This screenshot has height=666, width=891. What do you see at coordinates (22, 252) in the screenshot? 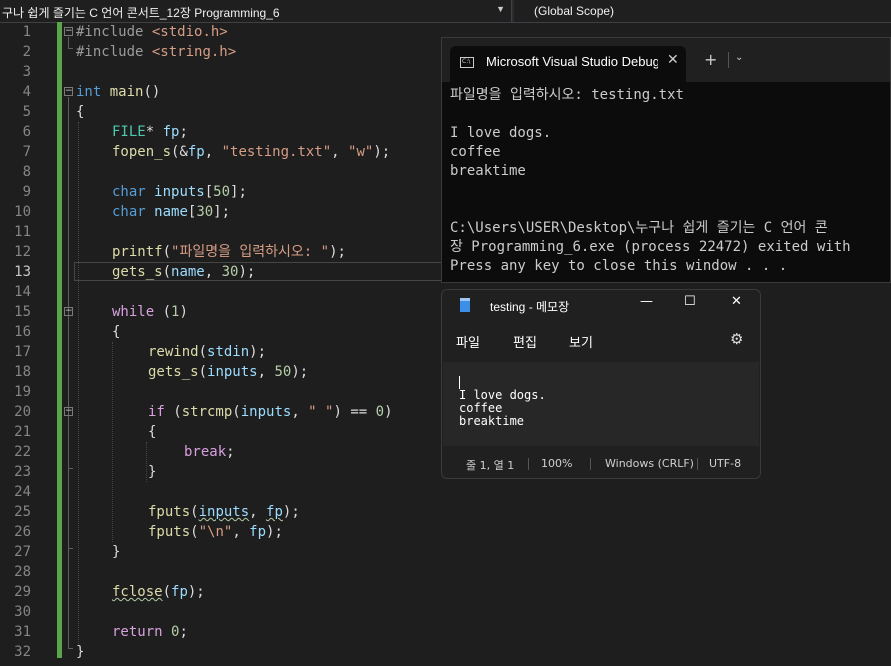
I see `line-number: 12` at bounding box center [22, 252].